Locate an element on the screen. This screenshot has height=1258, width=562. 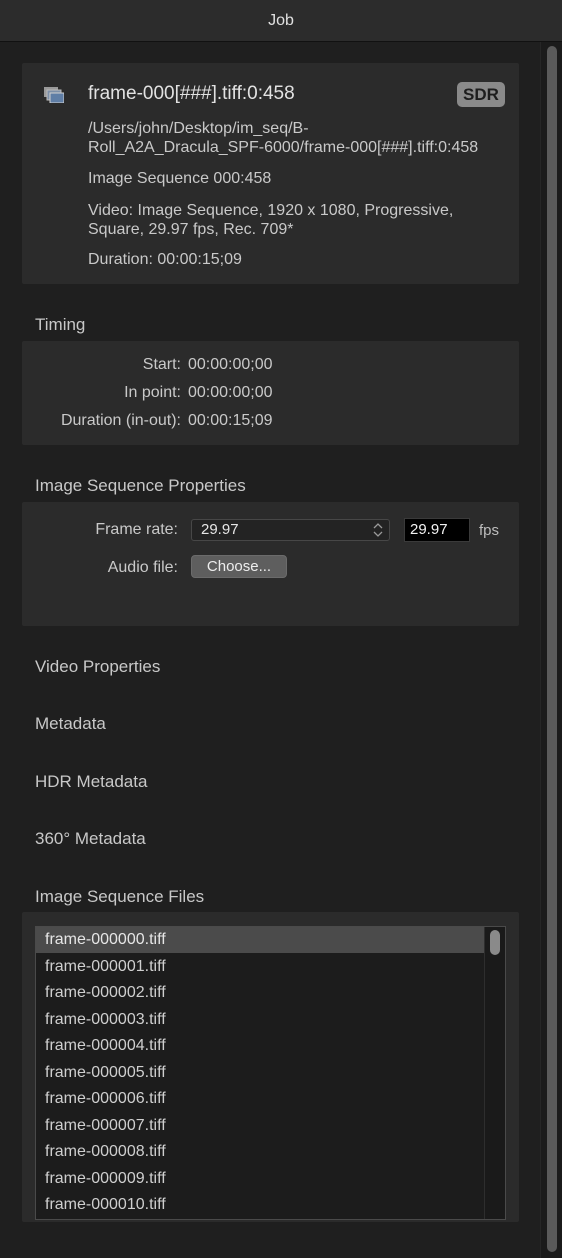
360-metadata-heading: 360° Metadata is located at coordinates (90, 839).